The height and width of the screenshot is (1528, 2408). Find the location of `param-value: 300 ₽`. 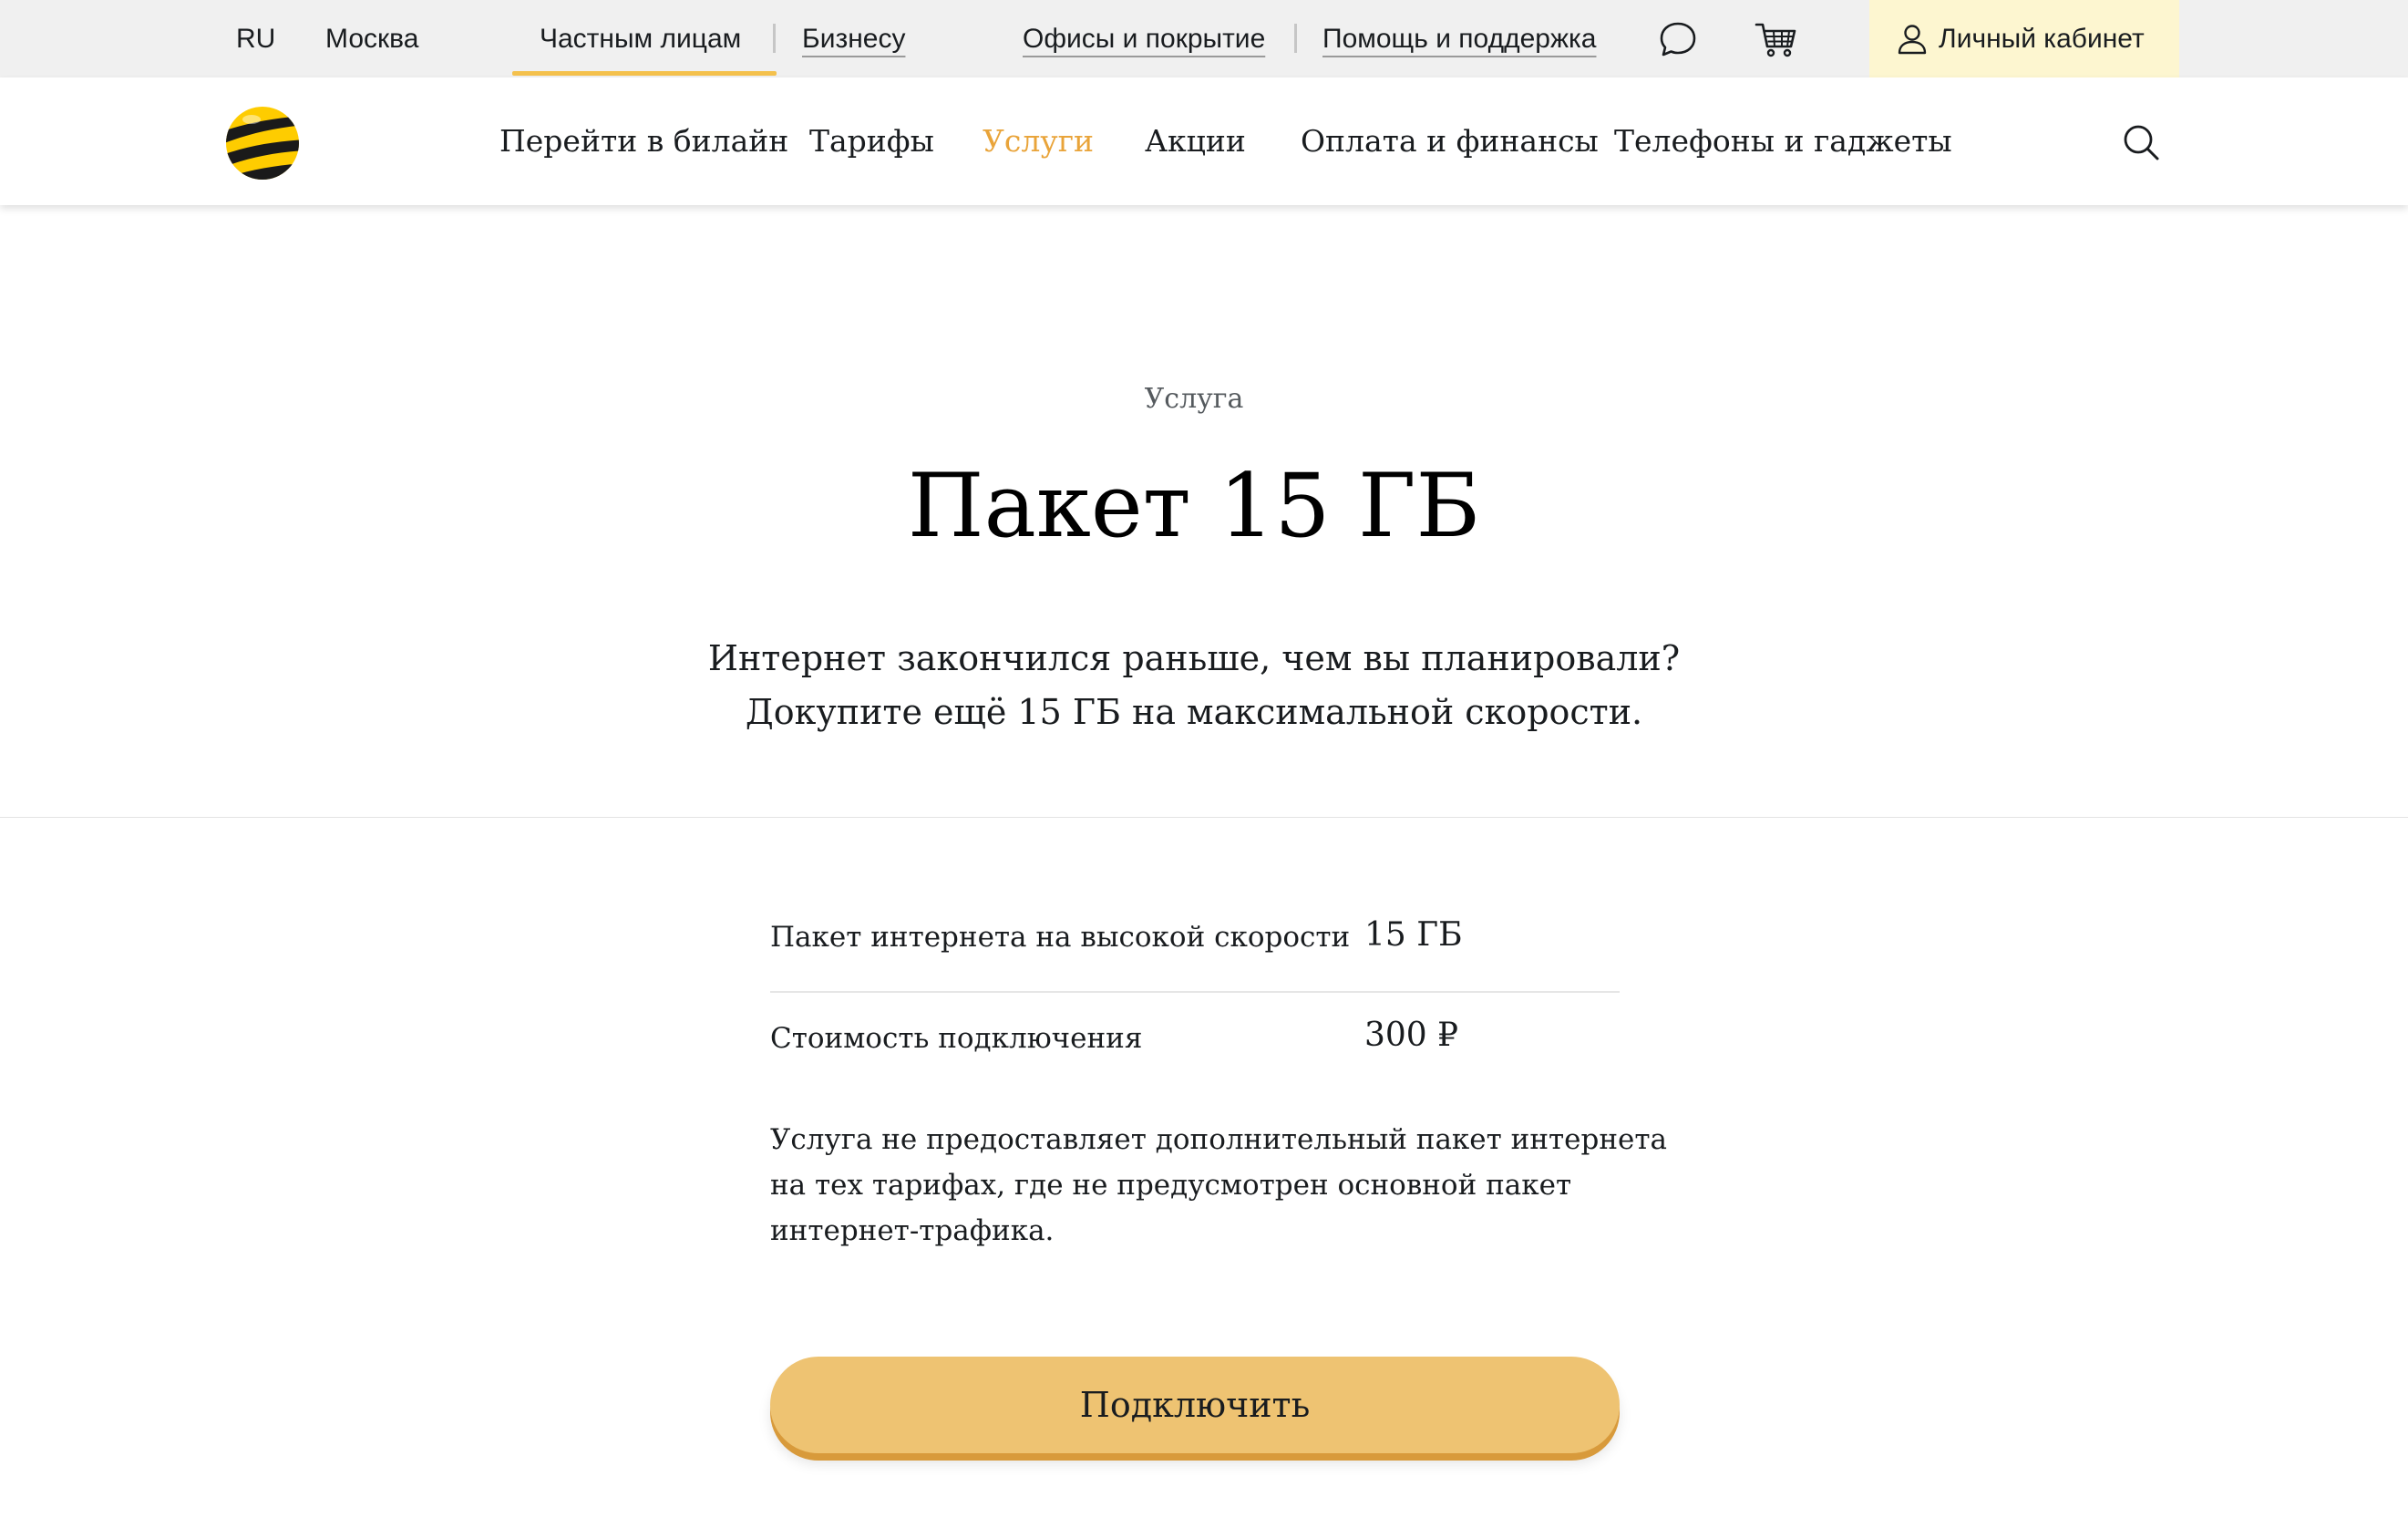

param-value: 300 ₽ is located at coordinates (1412, 1035).